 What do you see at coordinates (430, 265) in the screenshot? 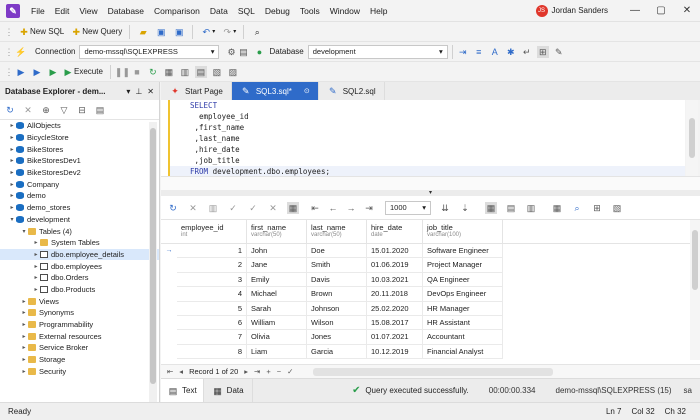
I see `table-row: 2 Jane Smith 01.06.2019 Project Manager` at bounding box center [430, 265].